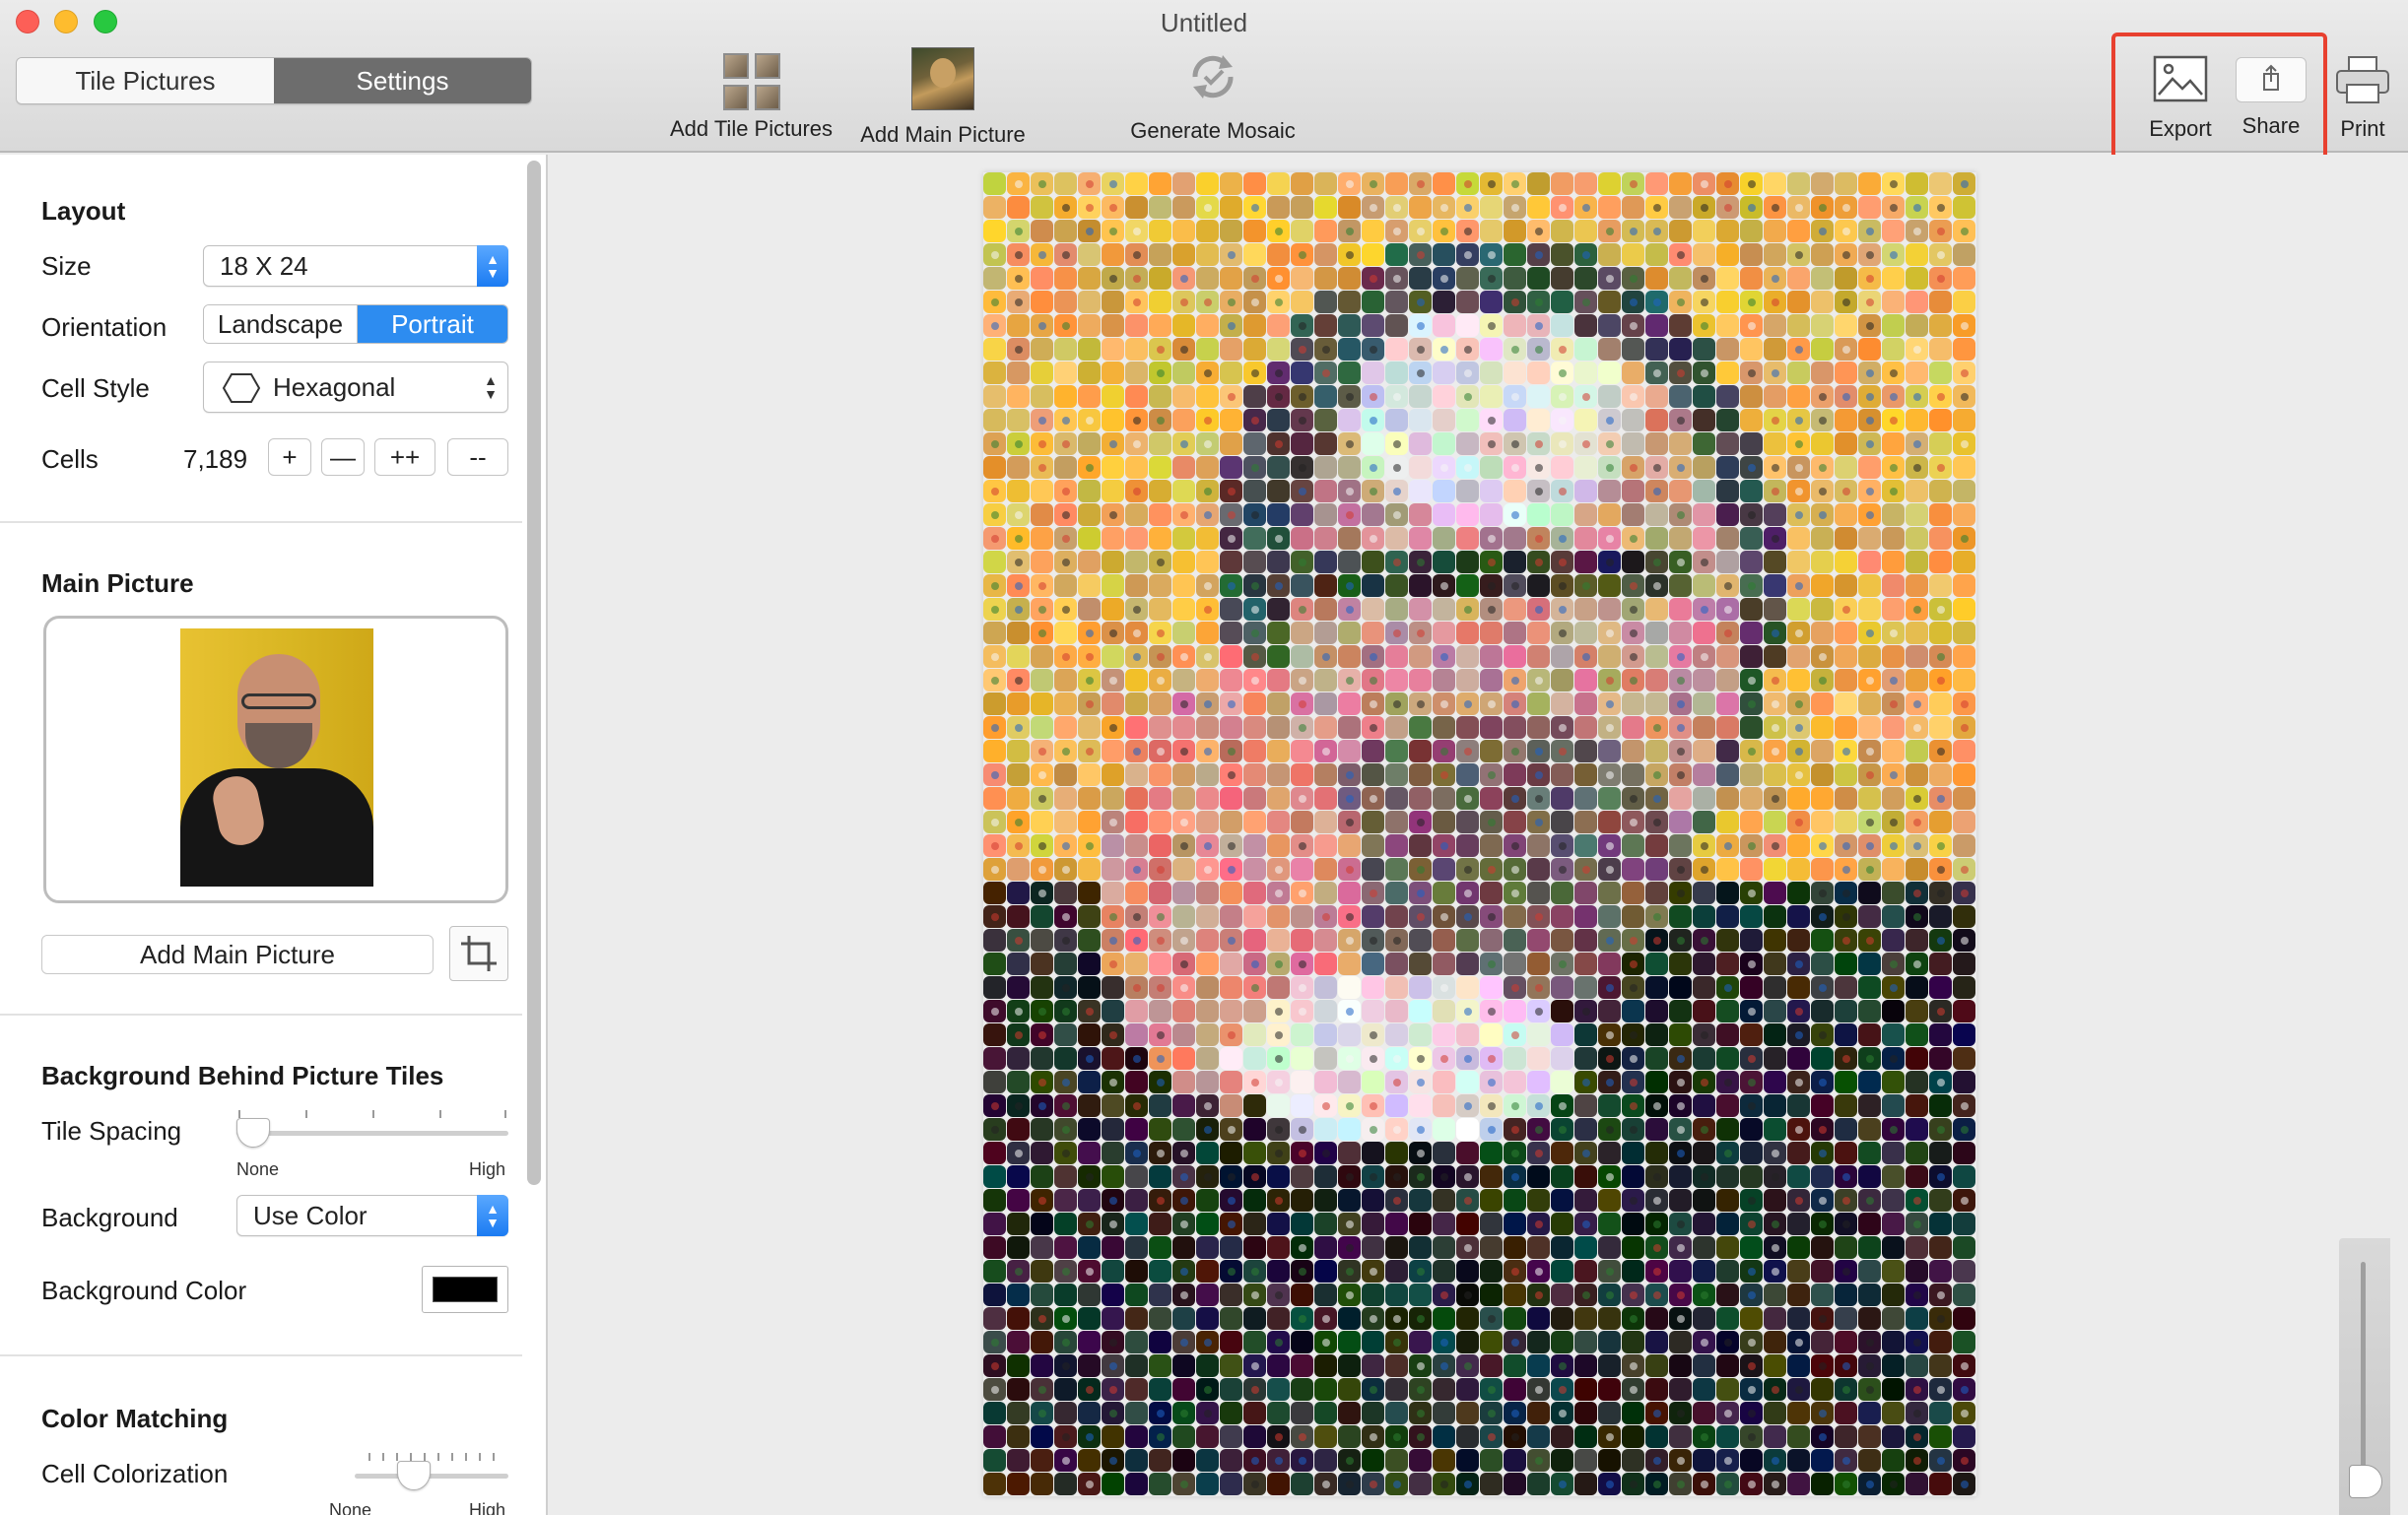 This screenshot has width=2408, height=1515. Describe the element at coordinates (534, 673) in the screenshot. I see `sidebar-scrollbar-thumb` at that location.